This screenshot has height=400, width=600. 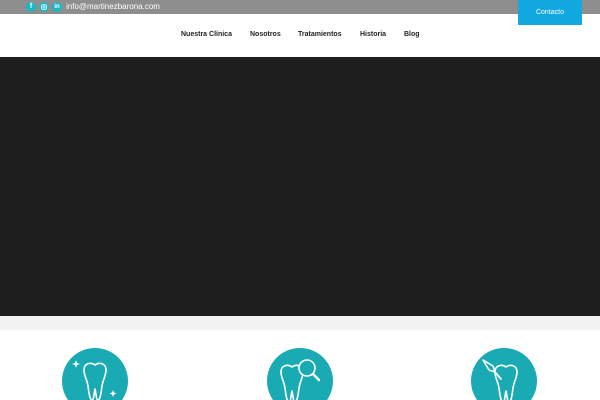 What do you see at coordinates (300, 323) in the screenshot?
I see `section-divider` at bounding box center [300, 323].